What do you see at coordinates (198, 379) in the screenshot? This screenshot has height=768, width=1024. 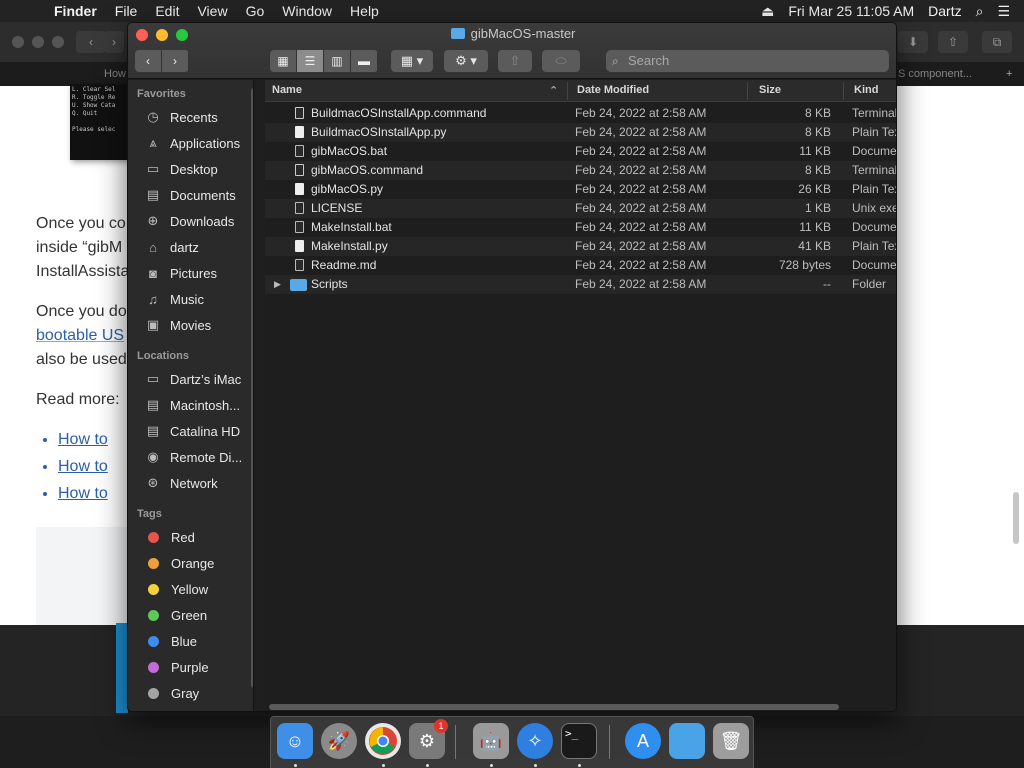 I see `sidebar-item-imac: ▭ Dartz’s iMac` at bounding box center [198, 379].